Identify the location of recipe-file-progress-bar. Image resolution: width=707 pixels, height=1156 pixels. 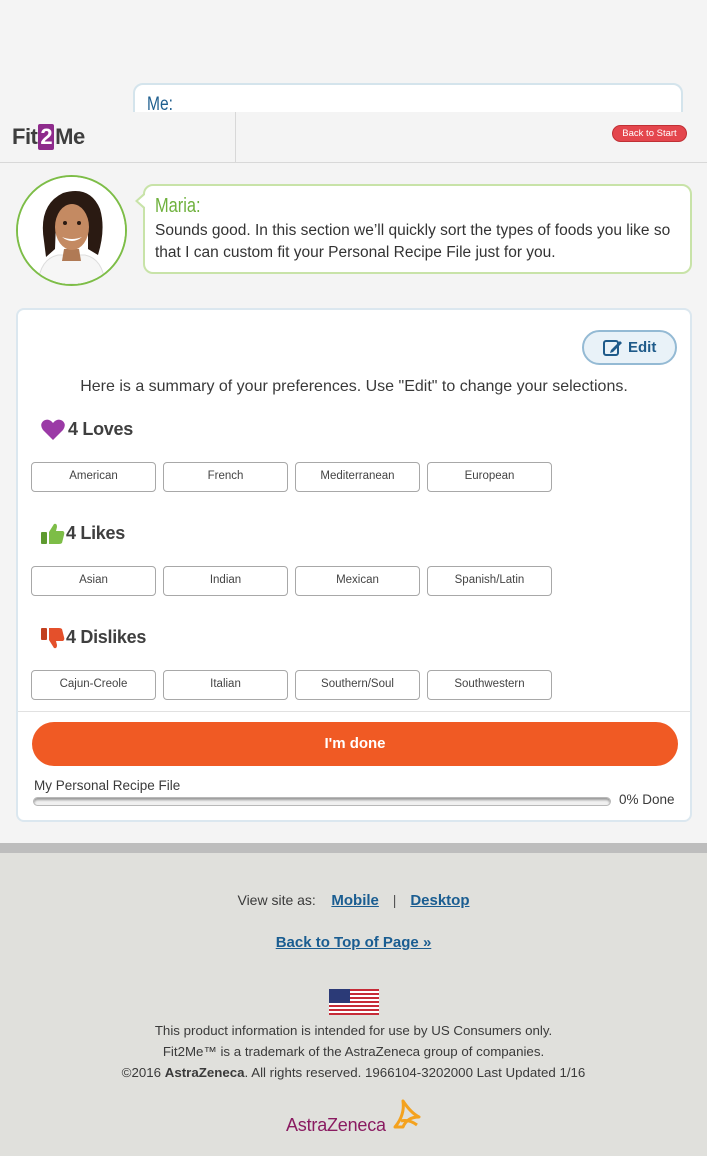
(322, 801).